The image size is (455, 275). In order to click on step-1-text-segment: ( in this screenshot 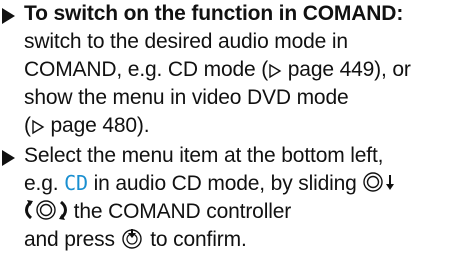, I will do `click(27, 125)`.